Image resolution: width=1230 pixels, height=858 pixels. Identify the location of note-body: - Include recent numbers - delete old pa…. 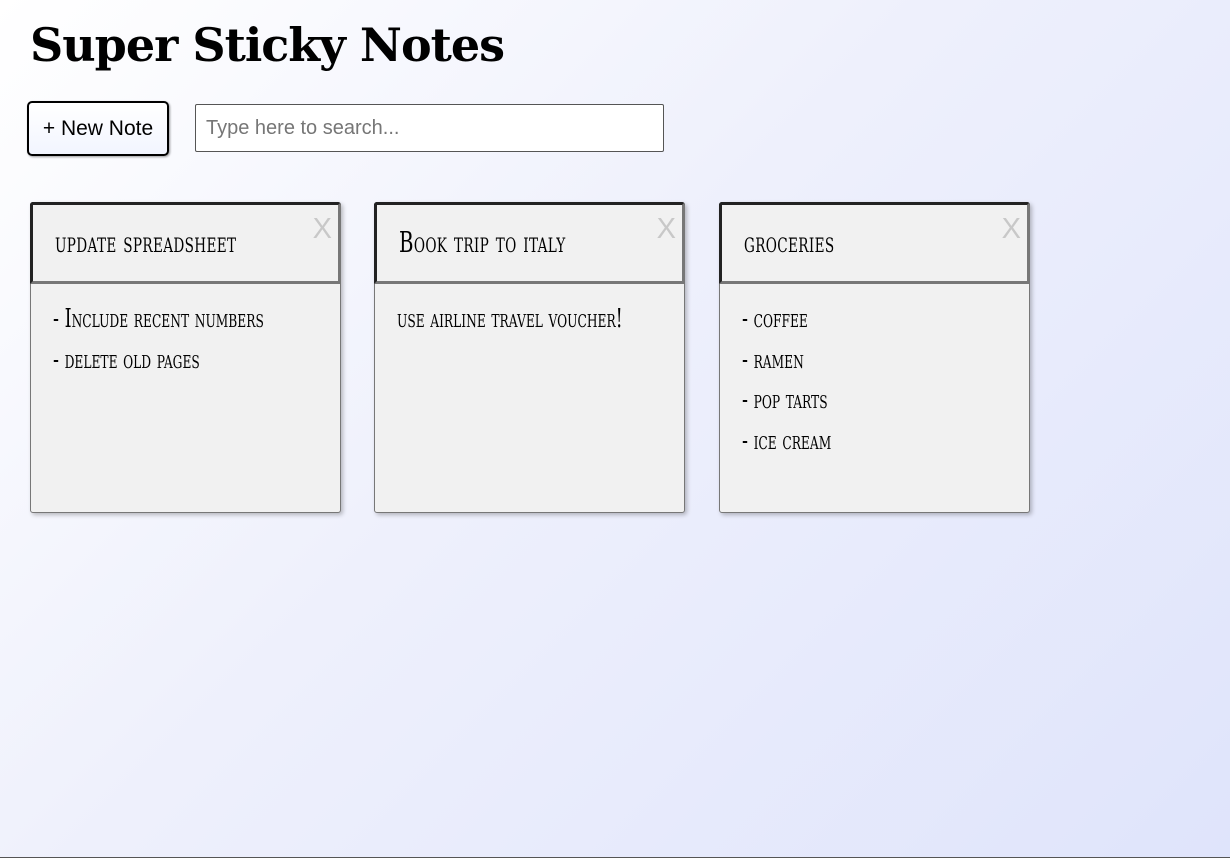
(191, 339).